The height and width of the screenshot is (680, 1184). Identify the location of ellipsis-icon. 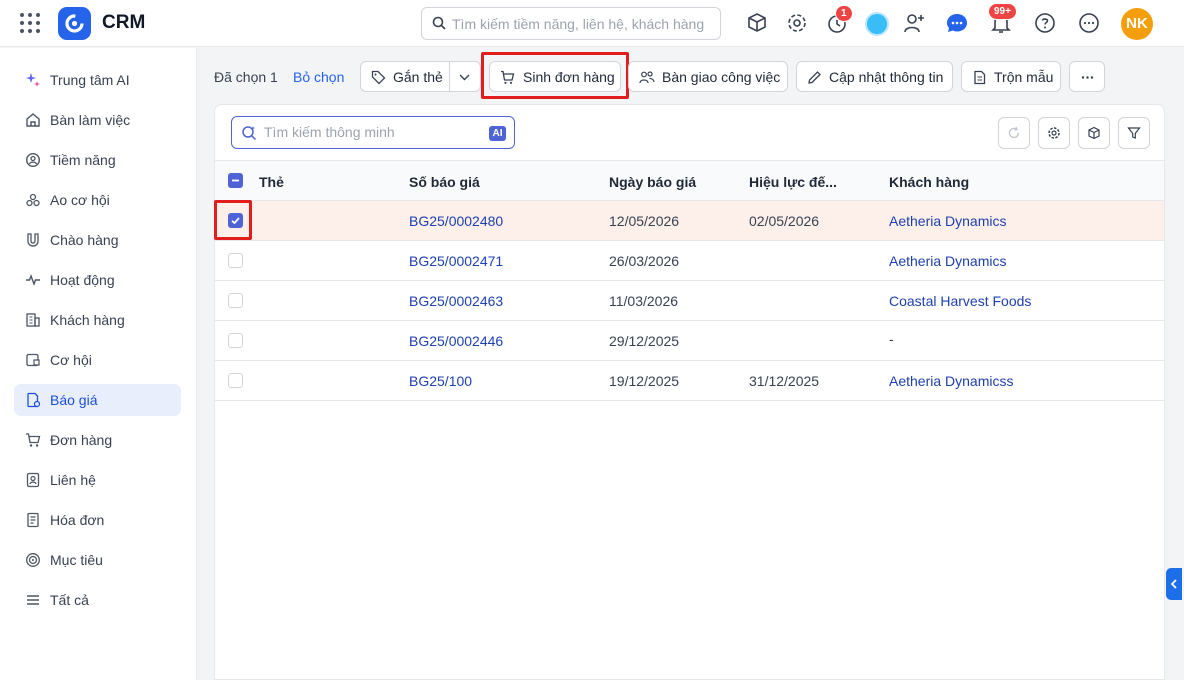
(1087, 77).